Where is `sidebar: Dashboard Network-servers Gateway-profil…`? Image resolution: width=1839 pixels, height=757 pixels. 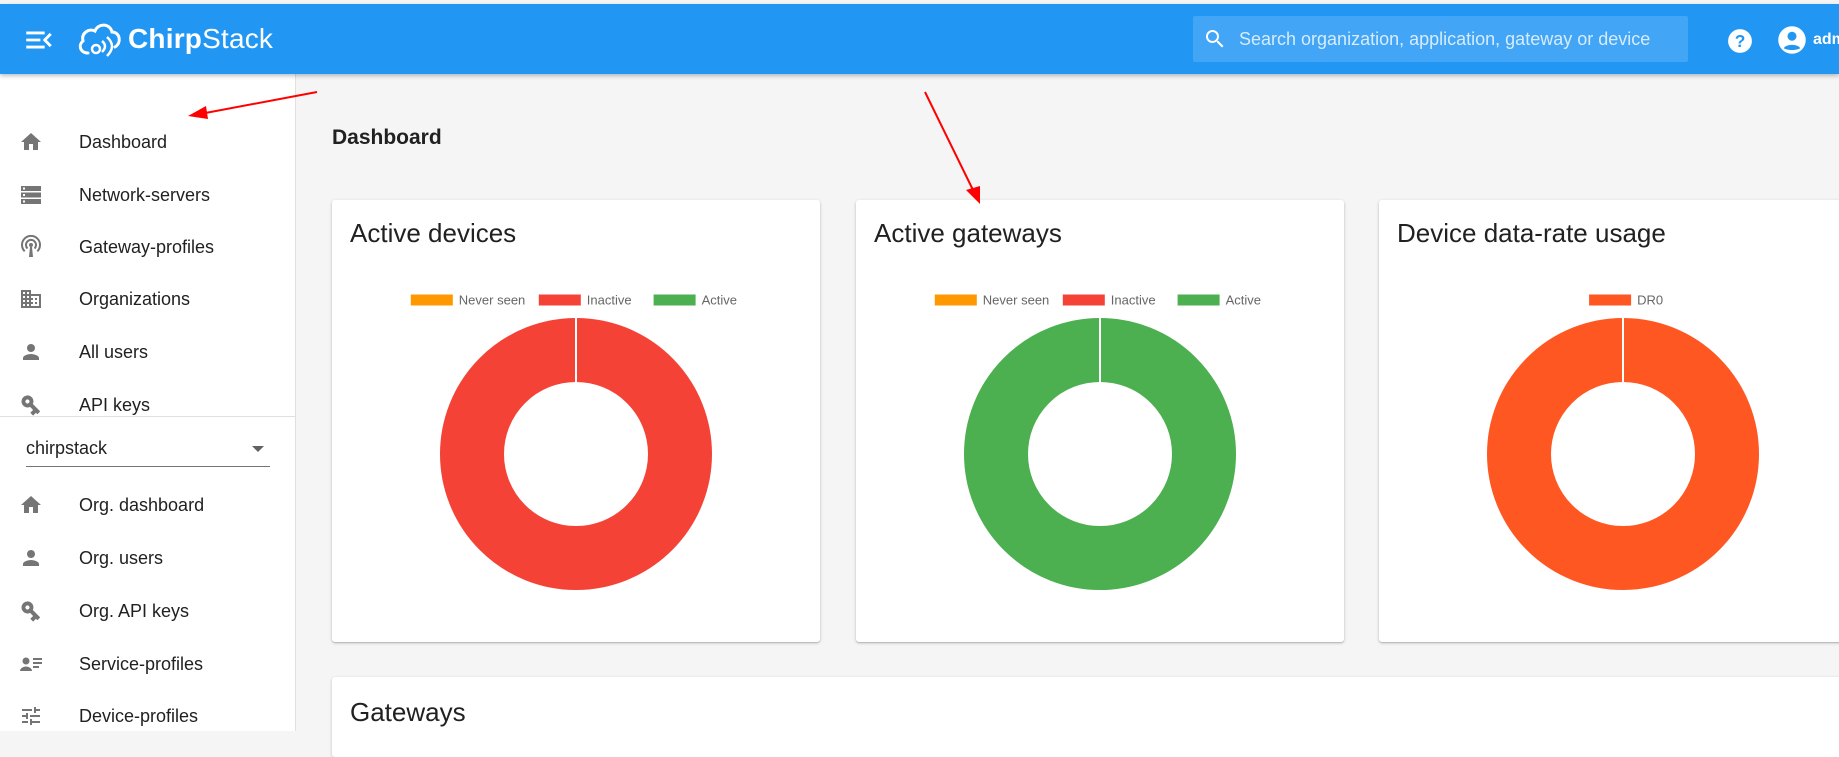
sidebar: Dashboard Network-servers Gateway-profil… is located at coordinates (148, 402).